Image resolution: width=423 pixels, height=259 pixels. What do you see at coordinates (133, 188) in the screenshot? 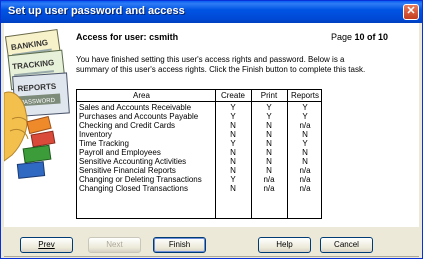
I see `table-row-area: Changing Closed Transactions` at bounding box center [133, 188].